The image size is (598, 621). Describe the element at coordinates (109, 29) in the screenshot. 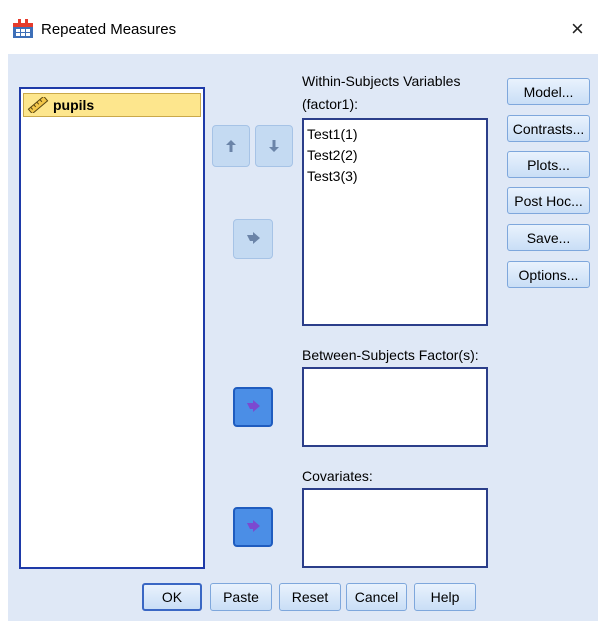

I see `window-title: Repeated Measures` at that location.